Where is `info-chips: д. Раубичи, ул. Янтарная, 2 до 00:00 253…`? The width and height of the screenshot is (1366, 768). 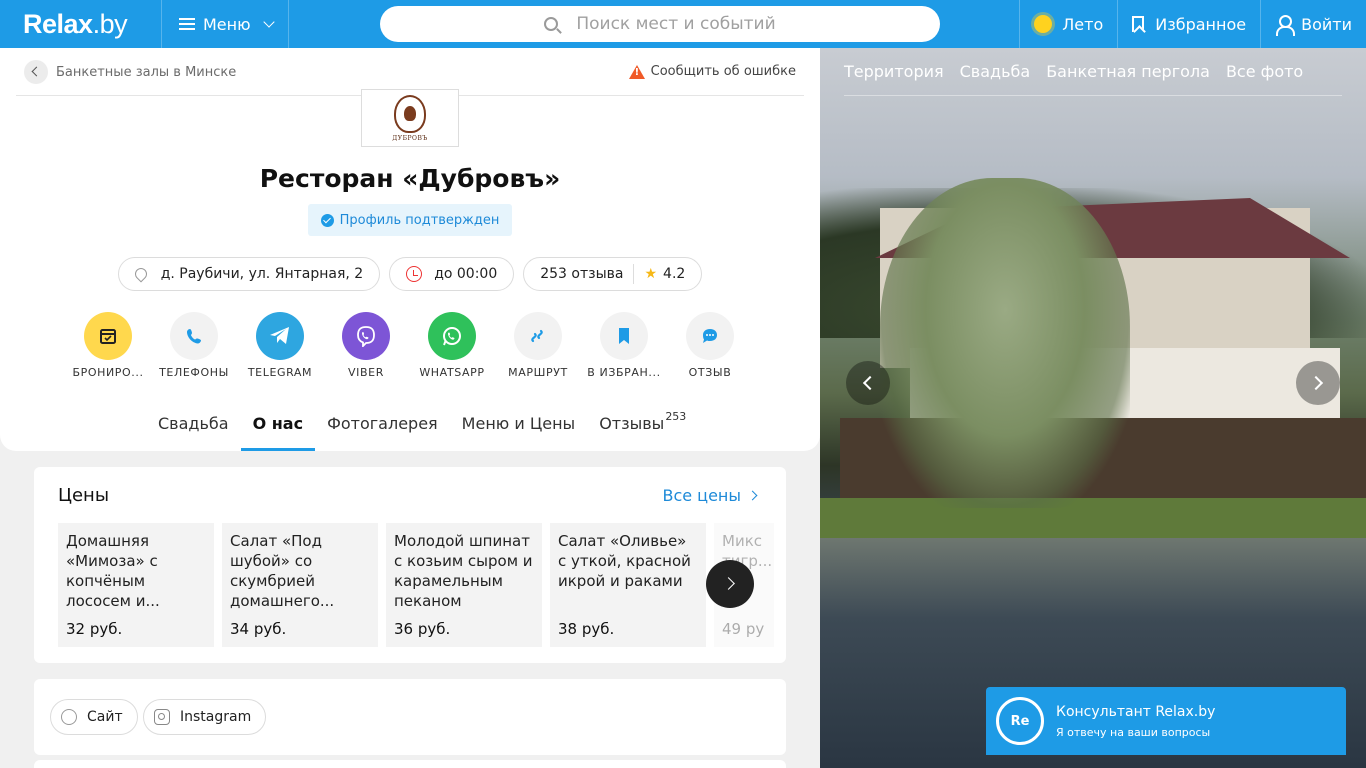 info-chips: д. Раубичи, ул. Янтарная, 2 до 00:00 253… is located at coordinates (410, 274).